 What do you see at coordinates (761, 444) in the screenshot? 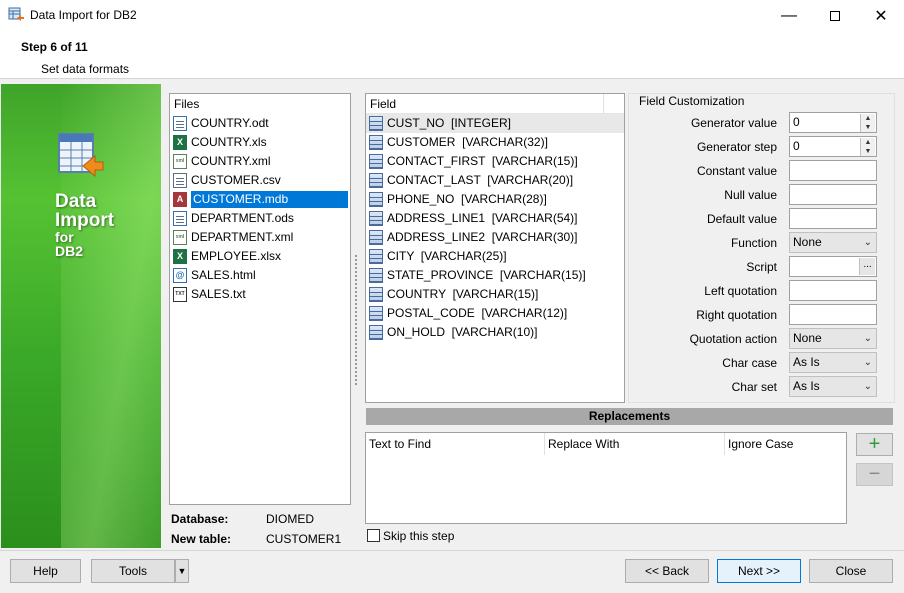
I see `column-ignore-case: Ignore Case` at bounding box center [761, 444].